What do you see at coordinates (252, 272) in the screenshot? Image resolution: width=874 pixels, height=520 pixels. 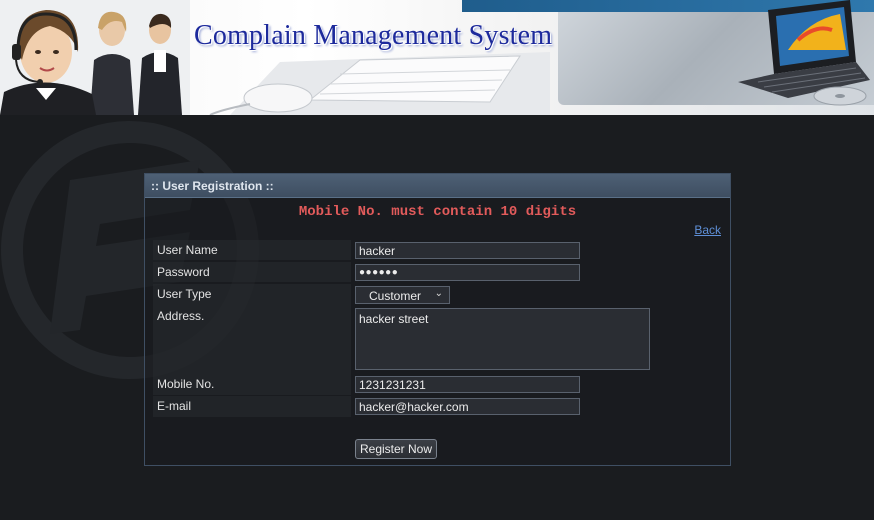 I see `password-label: Password` at bounding box center [252, 272].